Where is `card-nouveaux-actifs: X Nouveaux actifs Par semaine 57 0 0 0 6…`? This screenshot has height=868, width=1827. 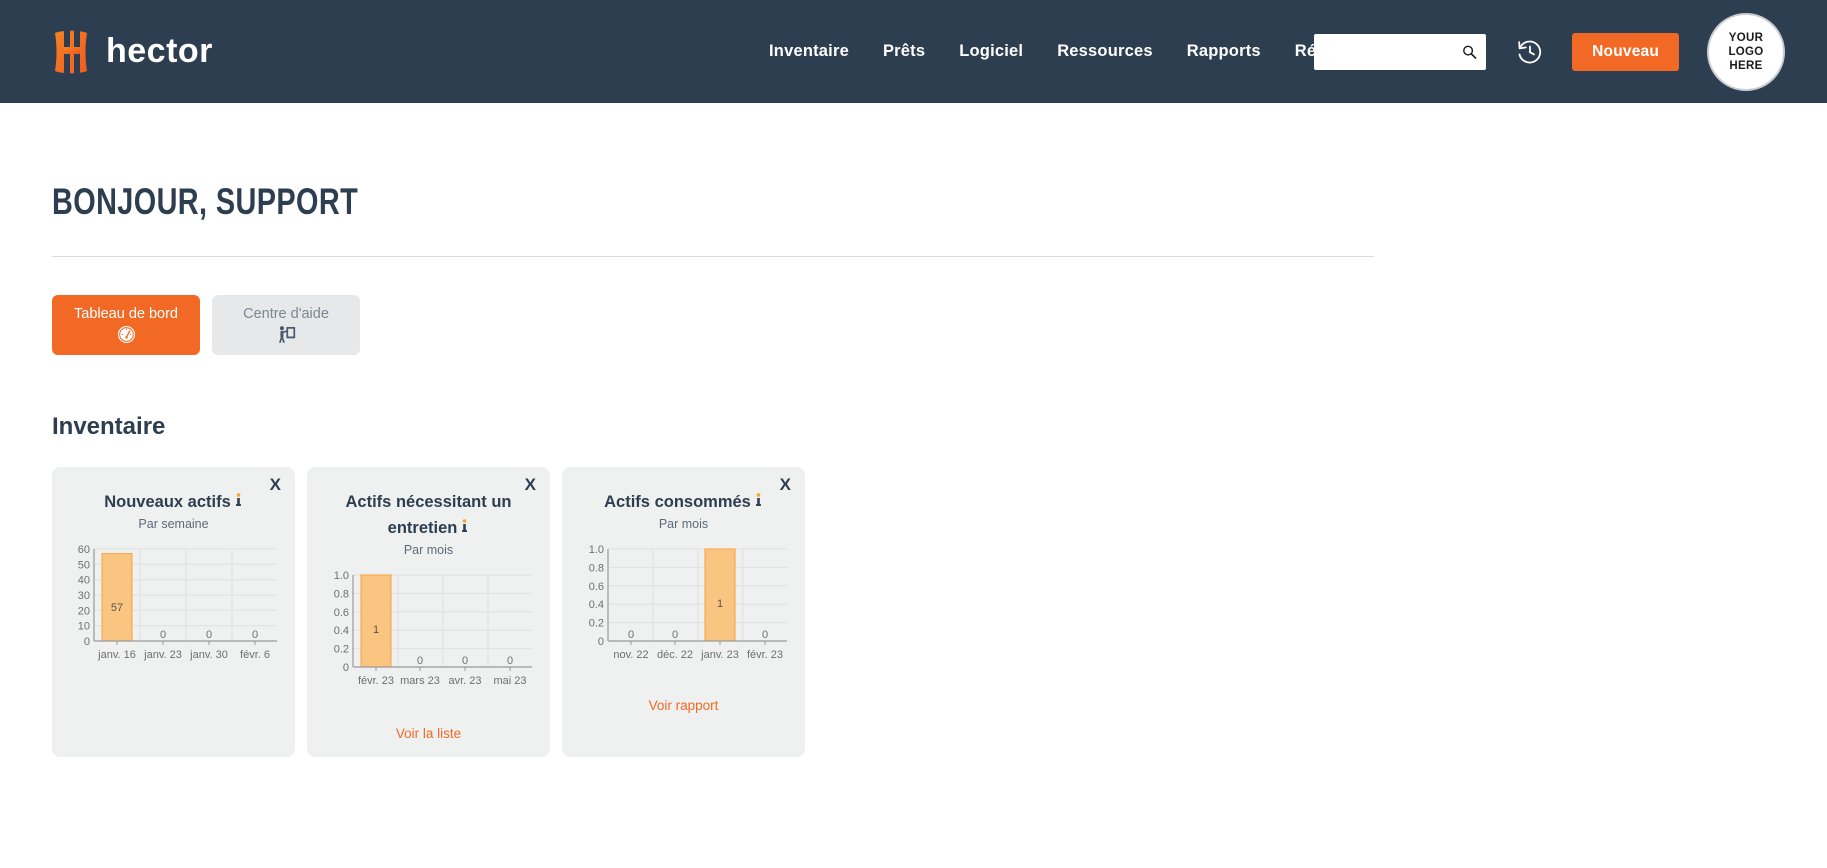 card-nouveaux-actifs: X Nouveaux actifs Par semaine 57 0 0 0 6… is located at coordinates (173, 612).